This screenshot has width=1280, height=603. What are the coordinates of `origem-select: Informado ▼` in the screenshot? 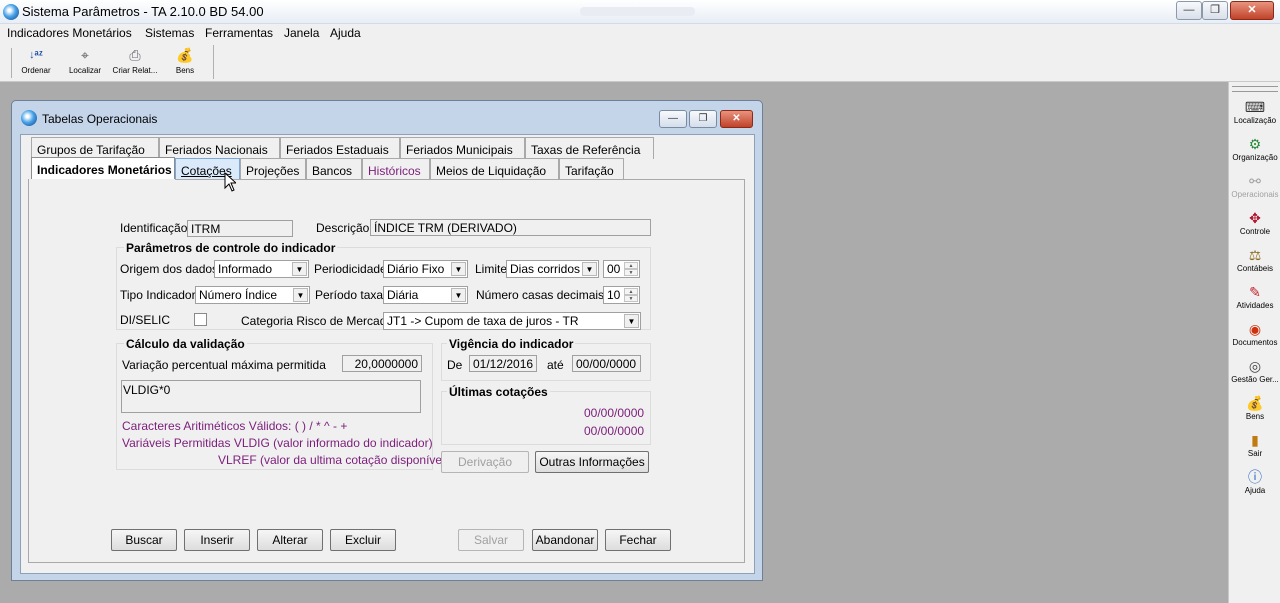 It's located at (261, 269).